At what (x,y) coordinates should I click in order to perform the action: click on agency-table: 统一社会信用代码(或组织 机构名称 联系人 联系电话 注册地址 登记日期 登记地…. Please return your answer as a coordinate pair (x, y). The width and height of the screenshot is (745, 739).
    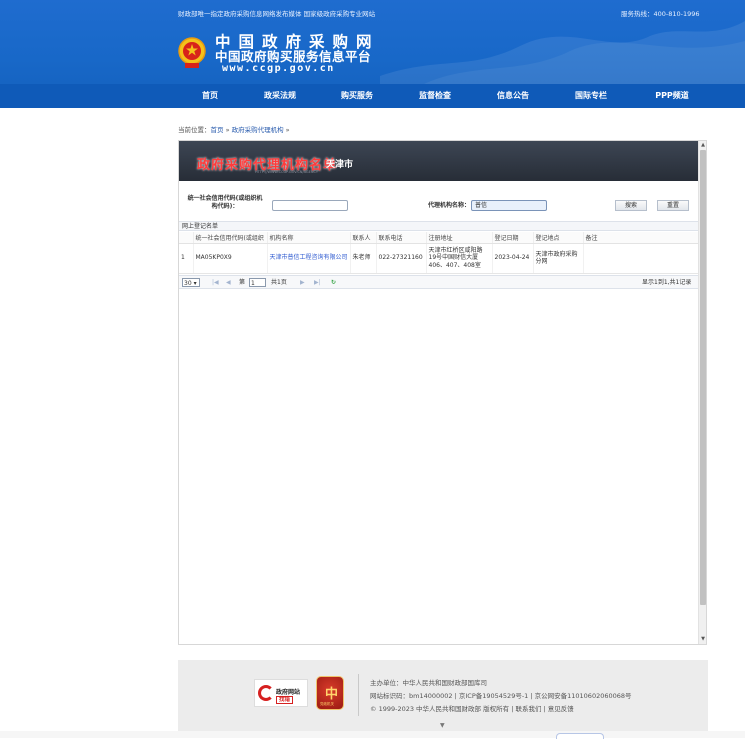
    Looking at the image, I should click on (439, 253).